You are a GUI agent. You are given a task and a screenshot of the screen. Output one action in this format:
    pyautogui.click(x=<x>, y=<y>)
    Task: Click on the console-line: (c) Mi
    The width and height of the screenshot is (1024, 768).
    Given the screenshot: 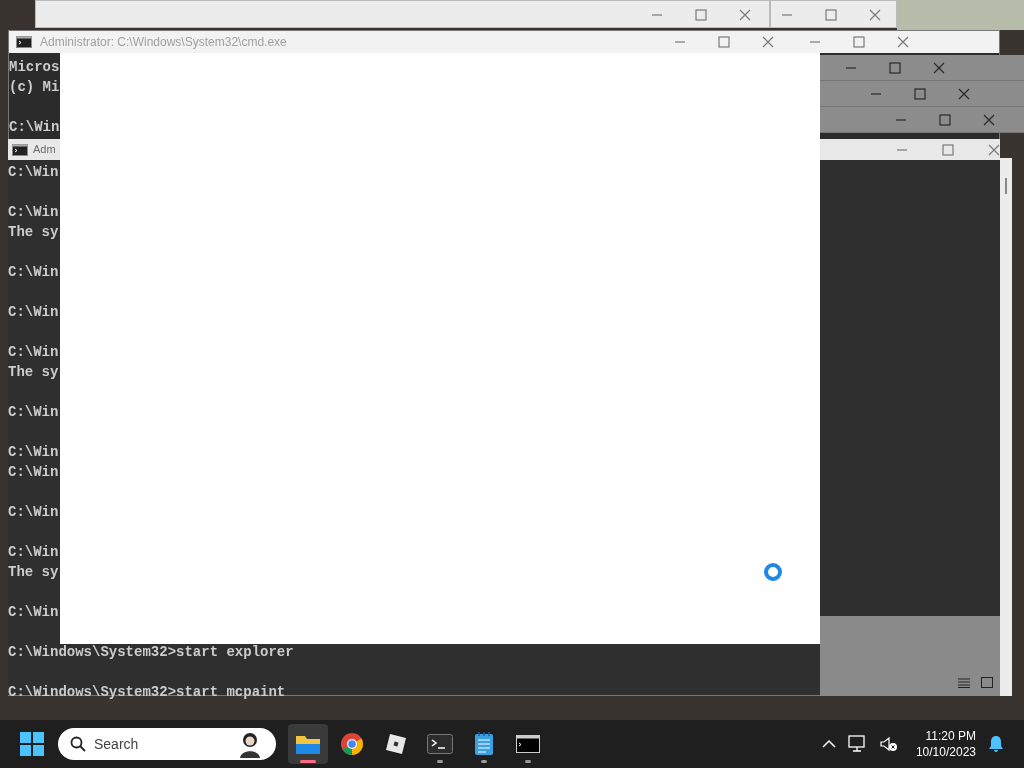 What is the action you would take?
    pyautogui.click(x=34, y=87)
    